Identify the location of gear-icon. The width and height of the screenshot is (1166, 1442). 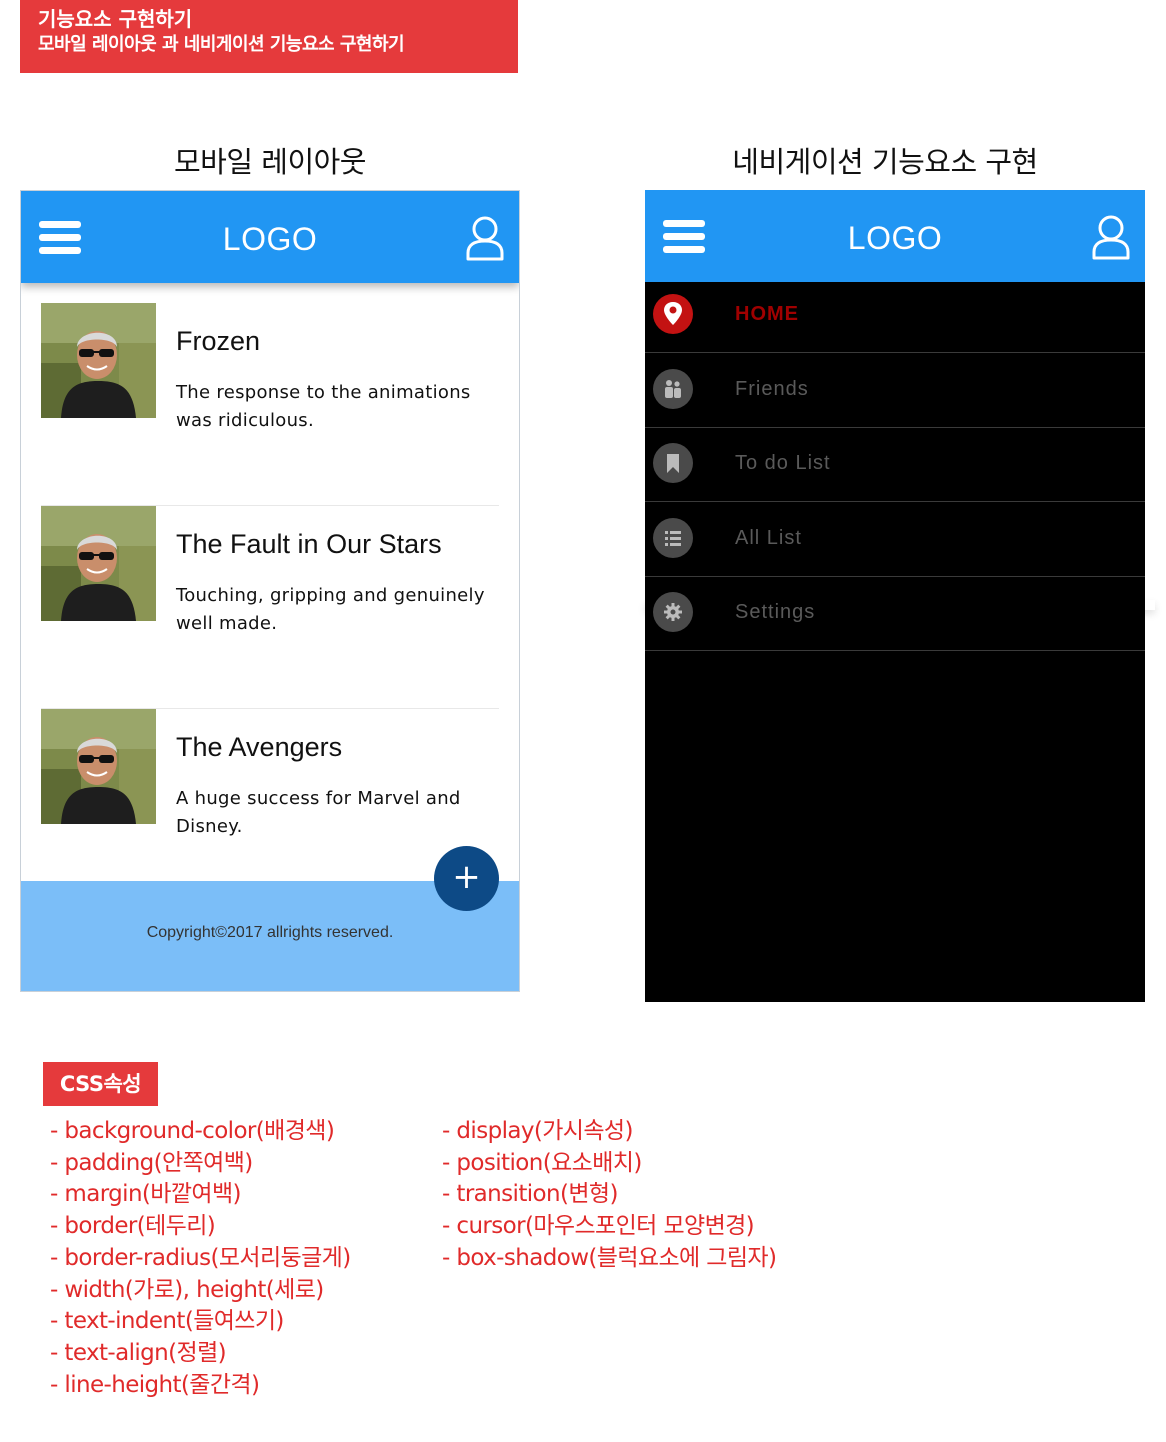
(673, 612).